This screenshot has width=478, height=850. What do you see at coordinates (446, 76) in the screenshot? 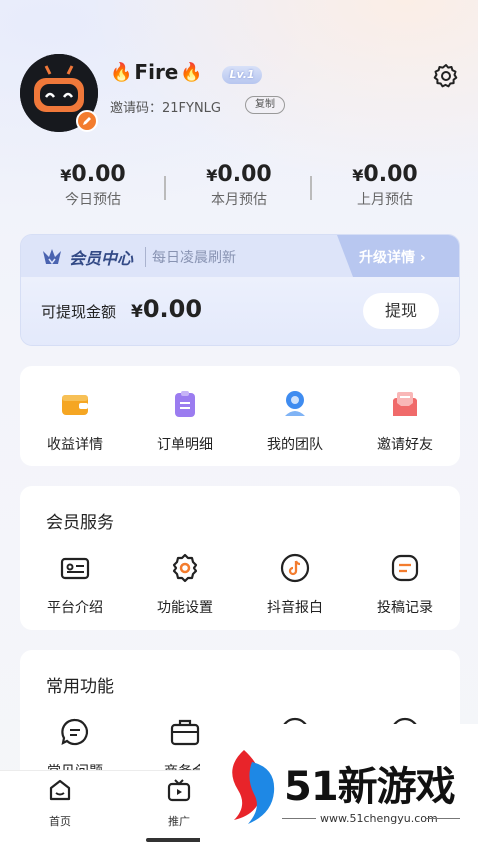
I see `settings-icon` at bounding box center [446, 76].